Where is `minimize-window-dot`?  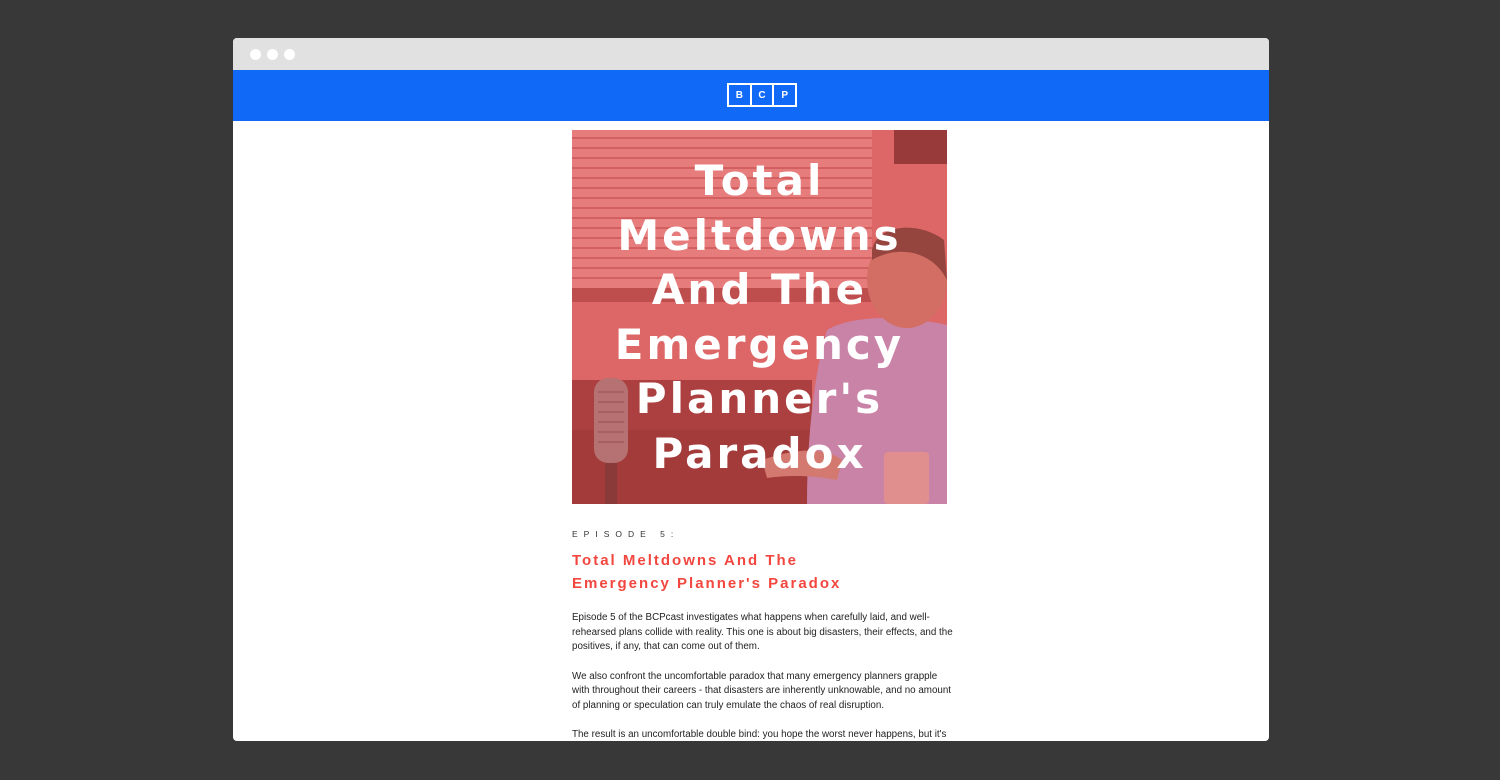
minimize-window-dot is located at coordinates (272, 54).